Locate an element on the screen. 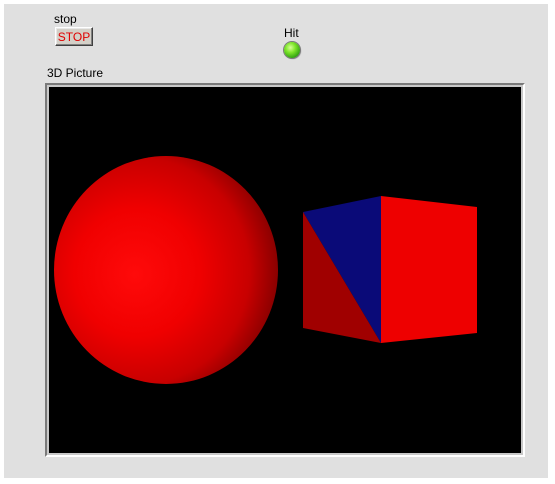 The width and height of the screenshot is (555, 484). cube-object is located at coordinates (390, 269).